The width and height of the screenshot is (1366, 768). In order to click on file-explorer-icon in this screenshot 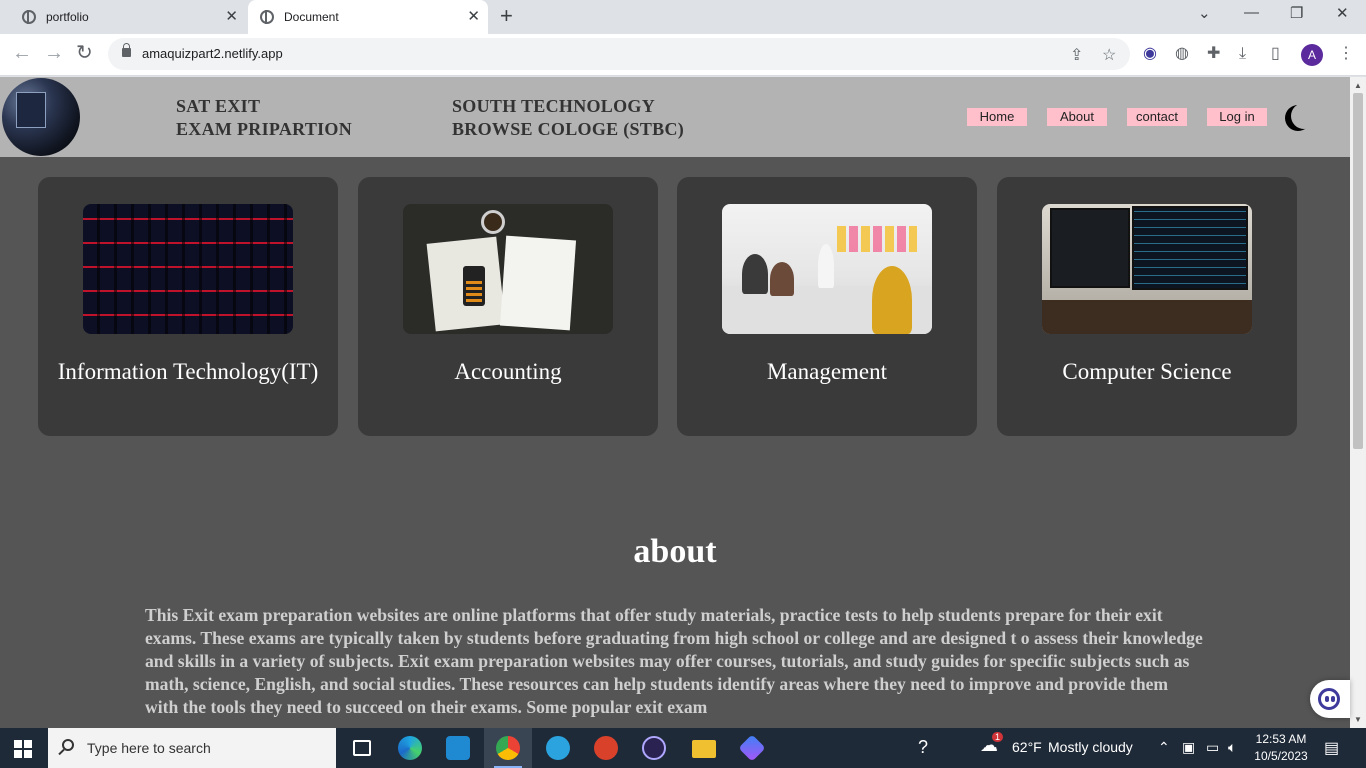, I will do `click(704, 748)`.